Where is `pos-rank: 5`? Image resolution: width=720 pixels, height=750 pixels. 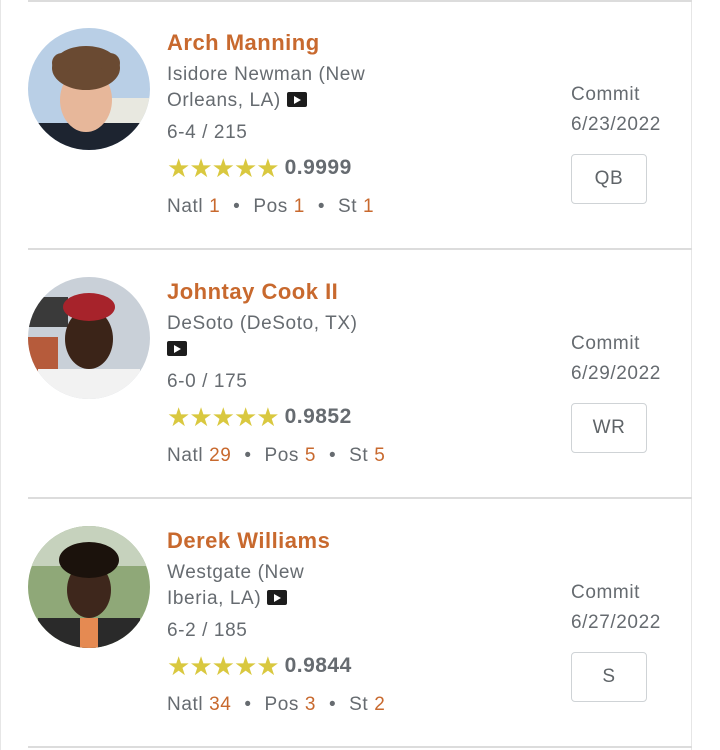 pos-rank: 5 is located at coordinates (310, 455).